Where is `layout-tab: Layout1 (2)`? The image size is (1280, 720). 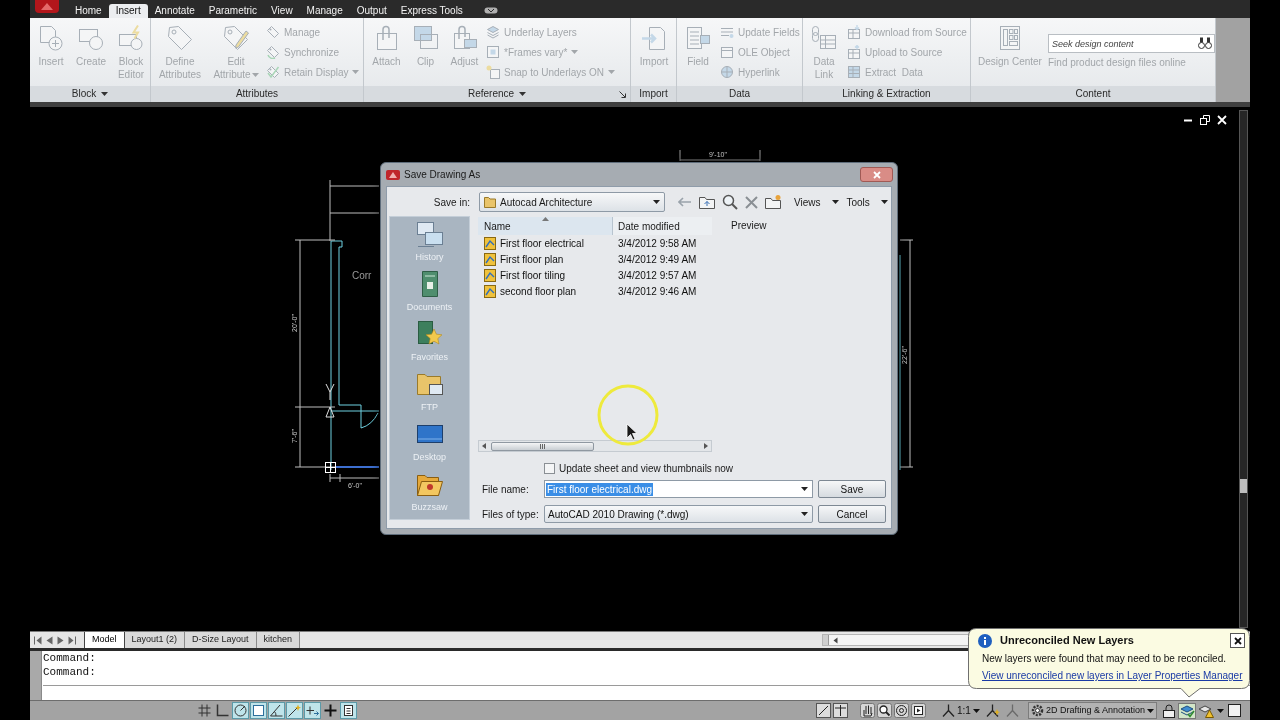 layout-tab: Layout1 (2) is located at coordinates (155, 640).